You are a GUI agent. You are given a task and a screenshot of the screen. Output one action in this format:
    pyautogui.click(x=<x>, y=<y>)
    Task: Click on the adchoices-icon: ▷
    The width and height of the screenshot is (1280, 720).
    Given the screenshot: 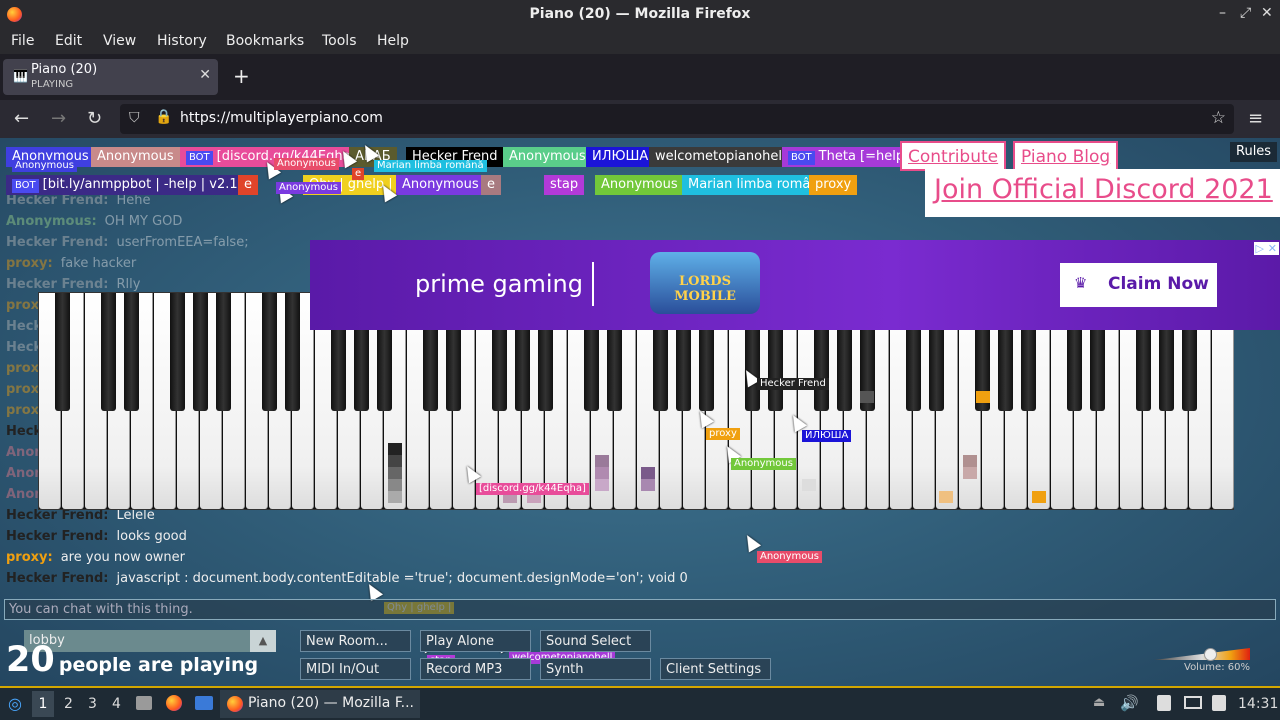 What is the action you would take?
    pyautogui.click(x=1259, y=248)
    